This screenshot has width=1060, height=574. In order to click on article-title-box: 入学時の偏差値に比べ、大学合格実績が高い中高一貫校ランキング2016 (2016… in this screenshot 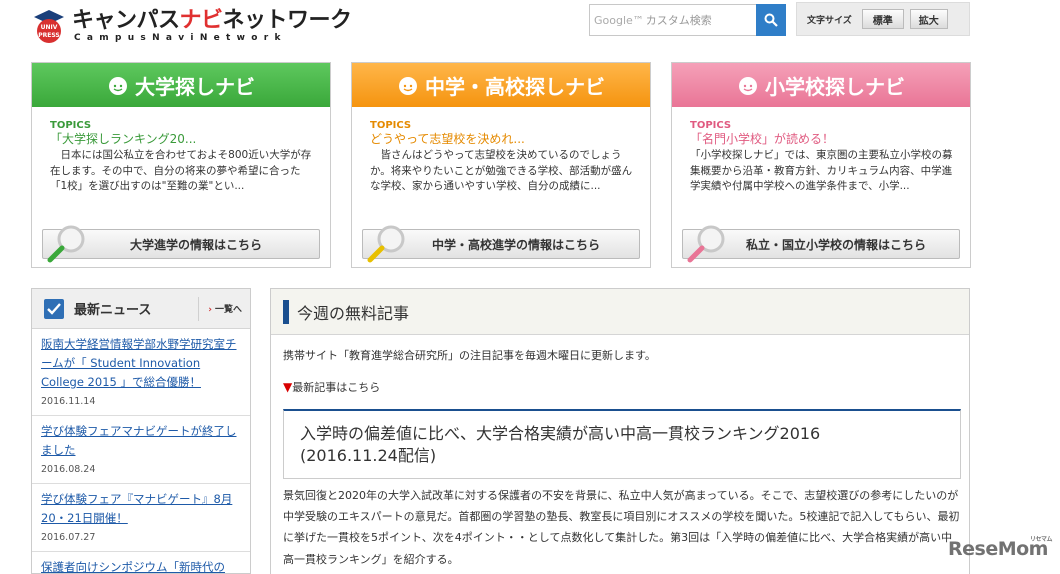, I will do `click(622, 444)`.